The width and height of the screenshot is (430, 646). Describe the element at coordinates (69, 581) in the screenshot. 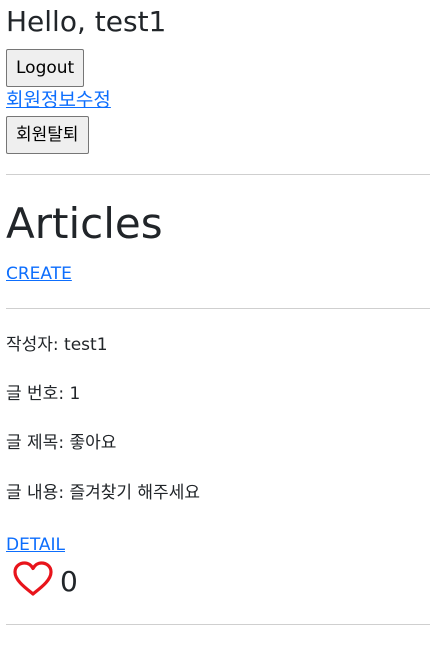

I see `like-count: 0` at that location.